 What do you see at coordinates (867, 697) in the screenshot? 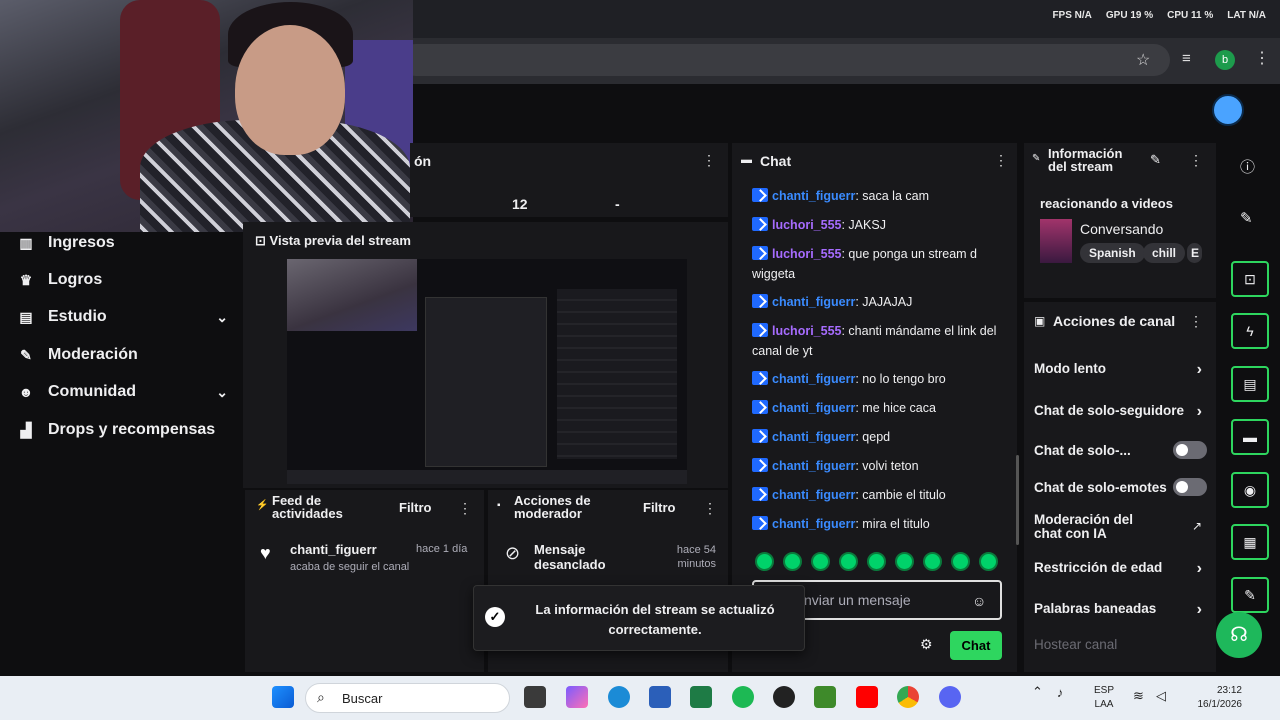
I see `youtube-icon` at bounding box center [867, 697].